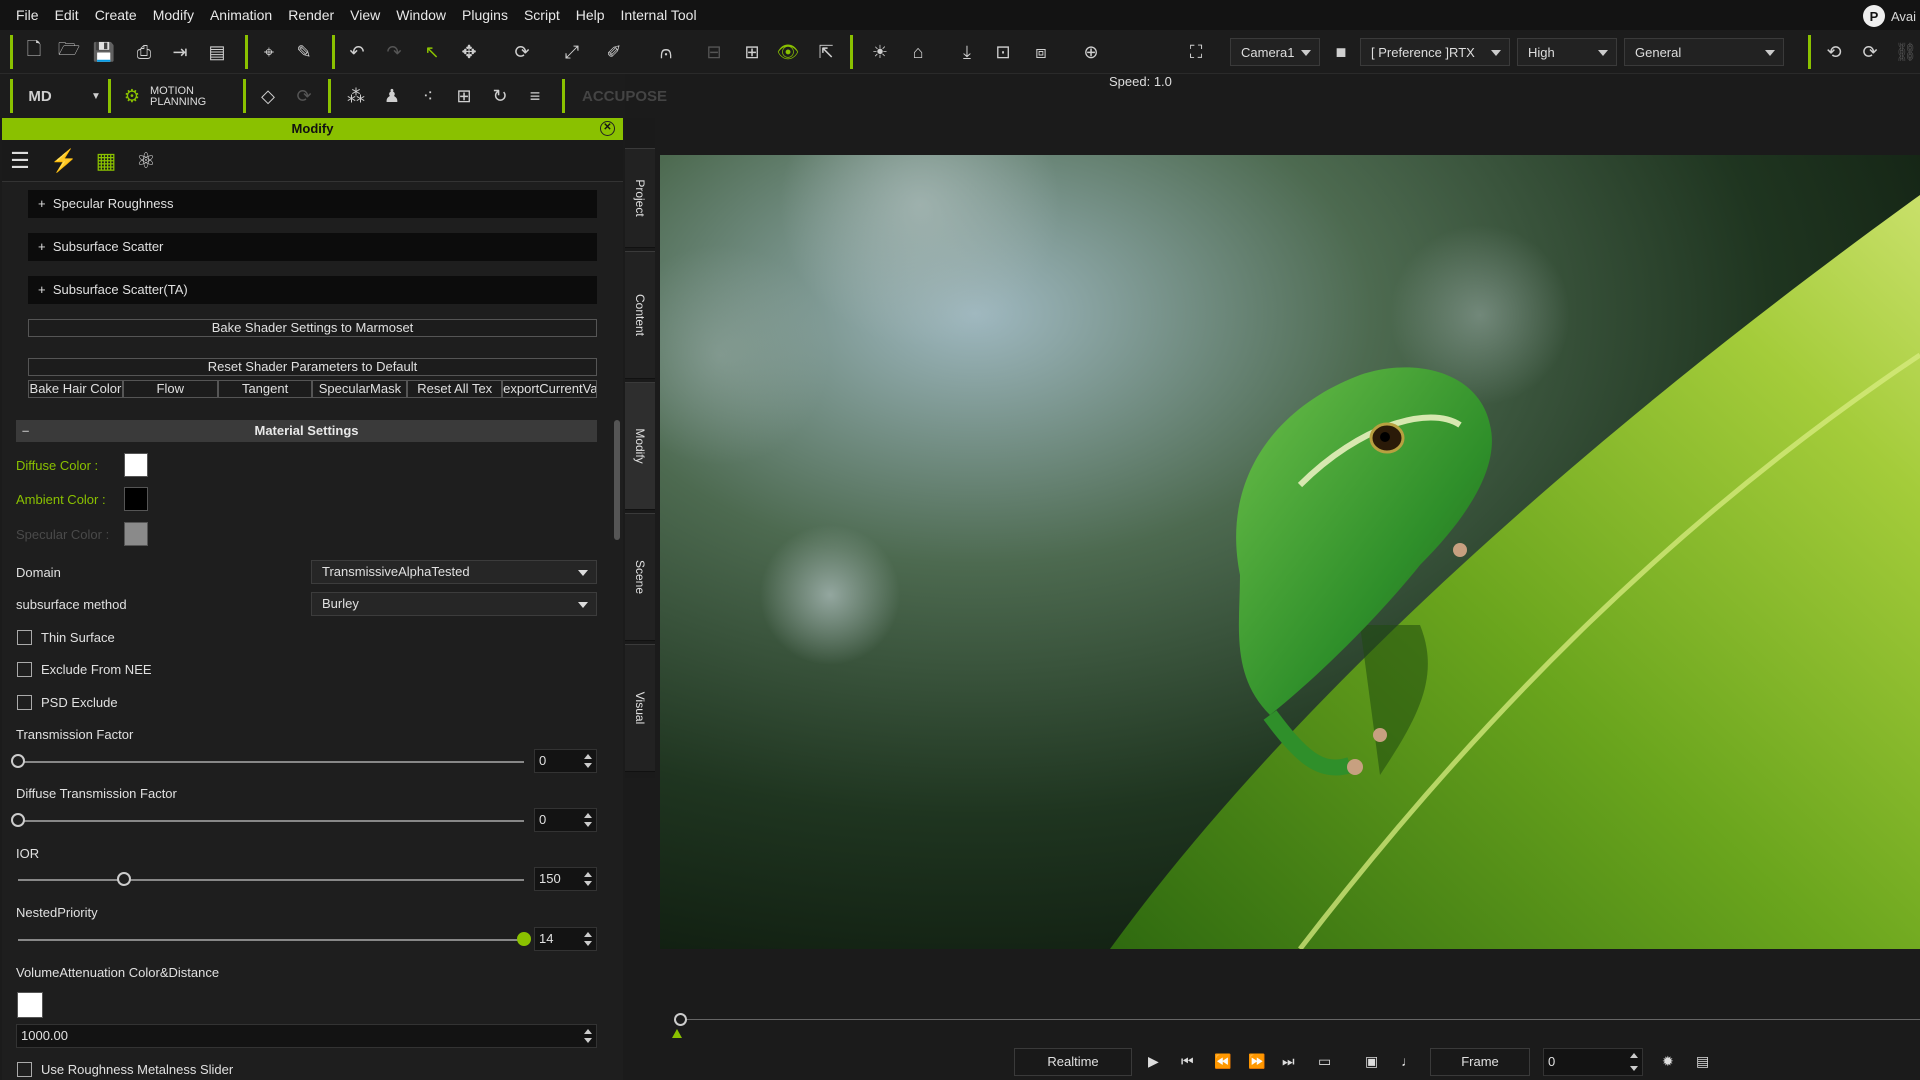 Image resolution: width=1920 pixels, height=1080 pixels. I want to click on exclude-nee-checkbox, so click(24, 669).